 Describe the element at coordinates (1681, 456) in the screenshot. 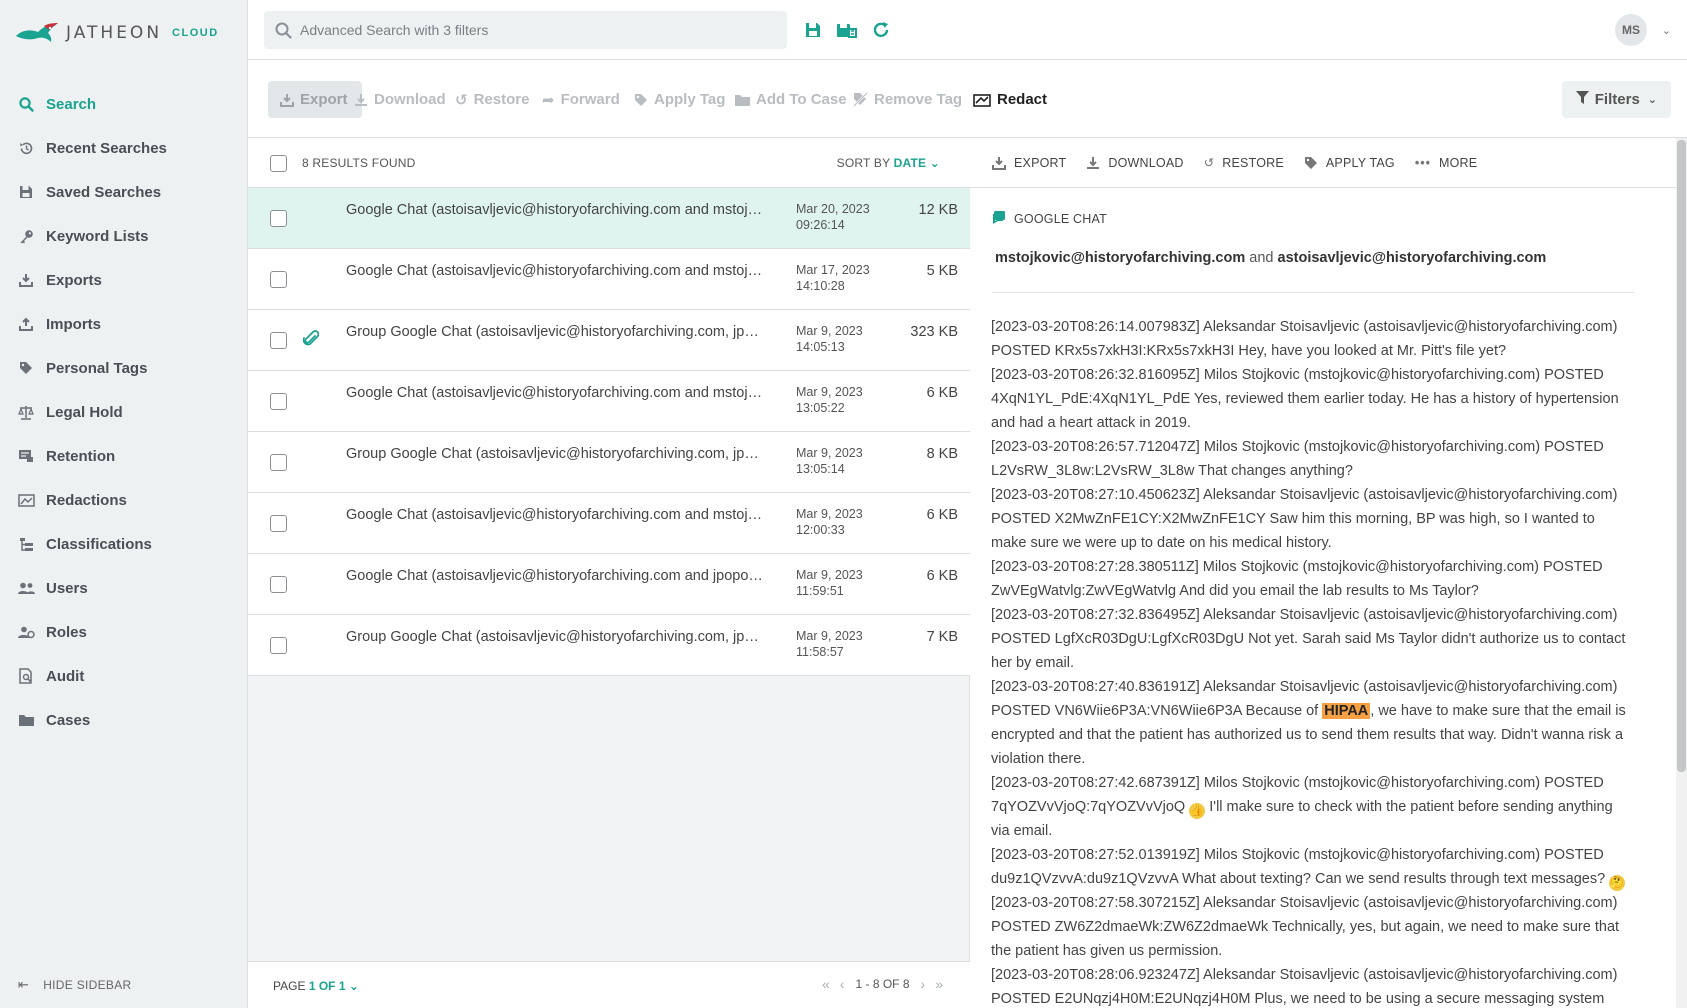

I see `scrollbar-thumb` at that location.